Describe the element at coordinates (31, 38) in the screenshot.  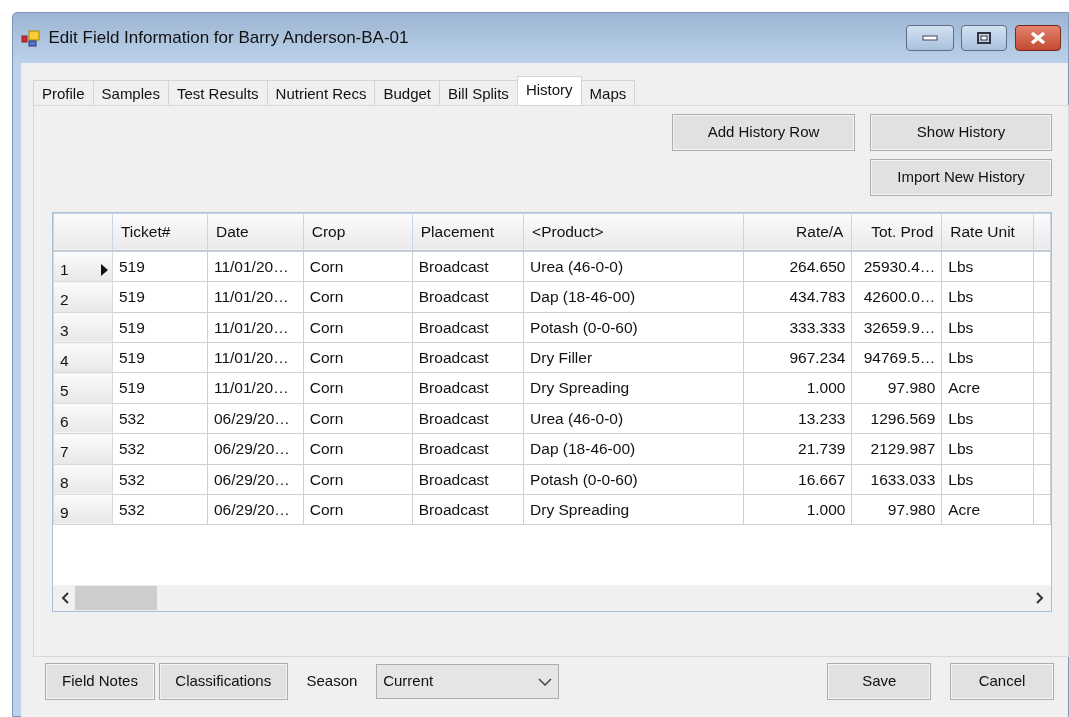
I see `app-icon` at that location.